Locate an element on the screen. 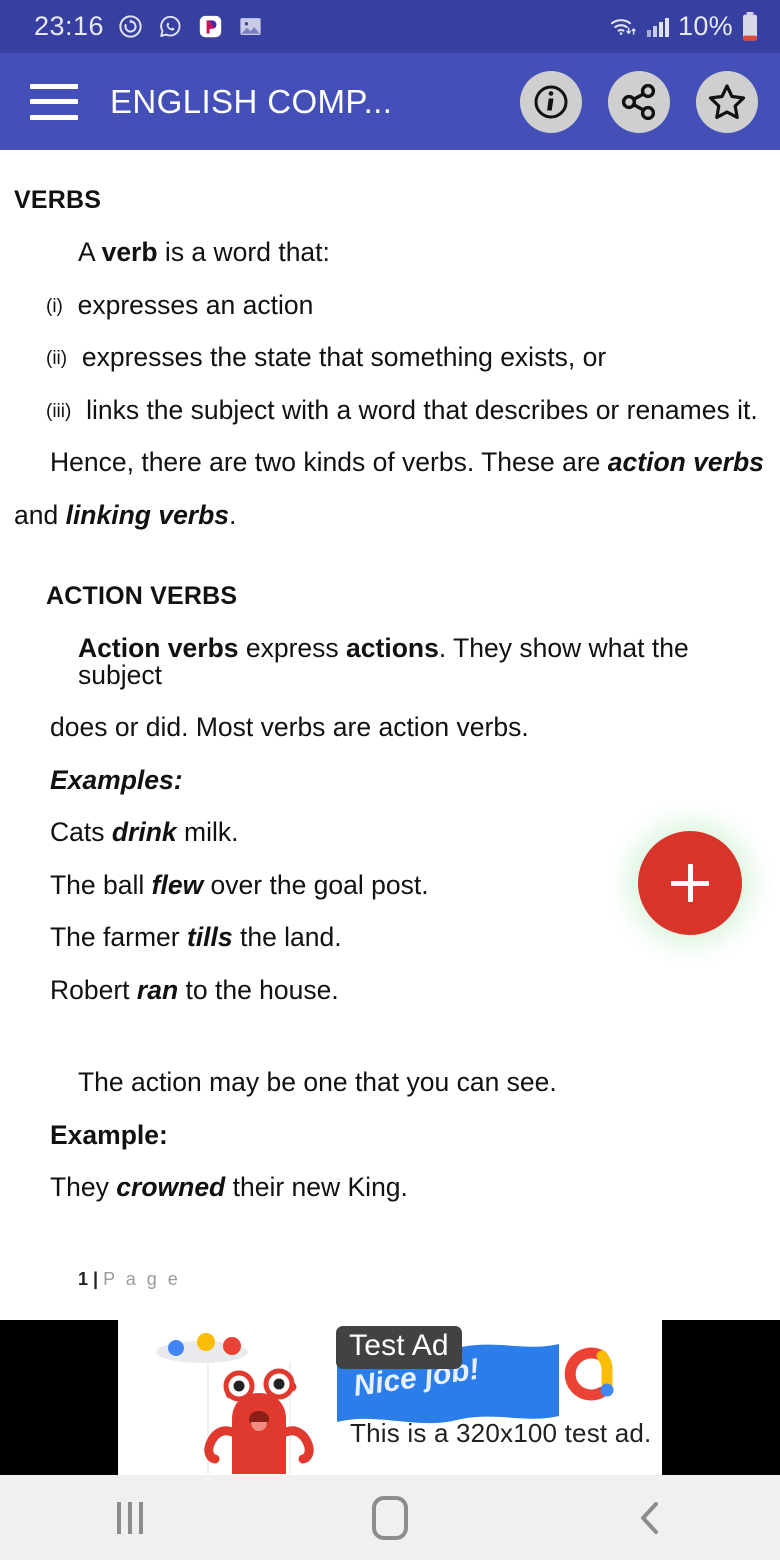 This screenshot has width=780, height=1560. list-item-number: (ii) is located at coordinates (57, 358).